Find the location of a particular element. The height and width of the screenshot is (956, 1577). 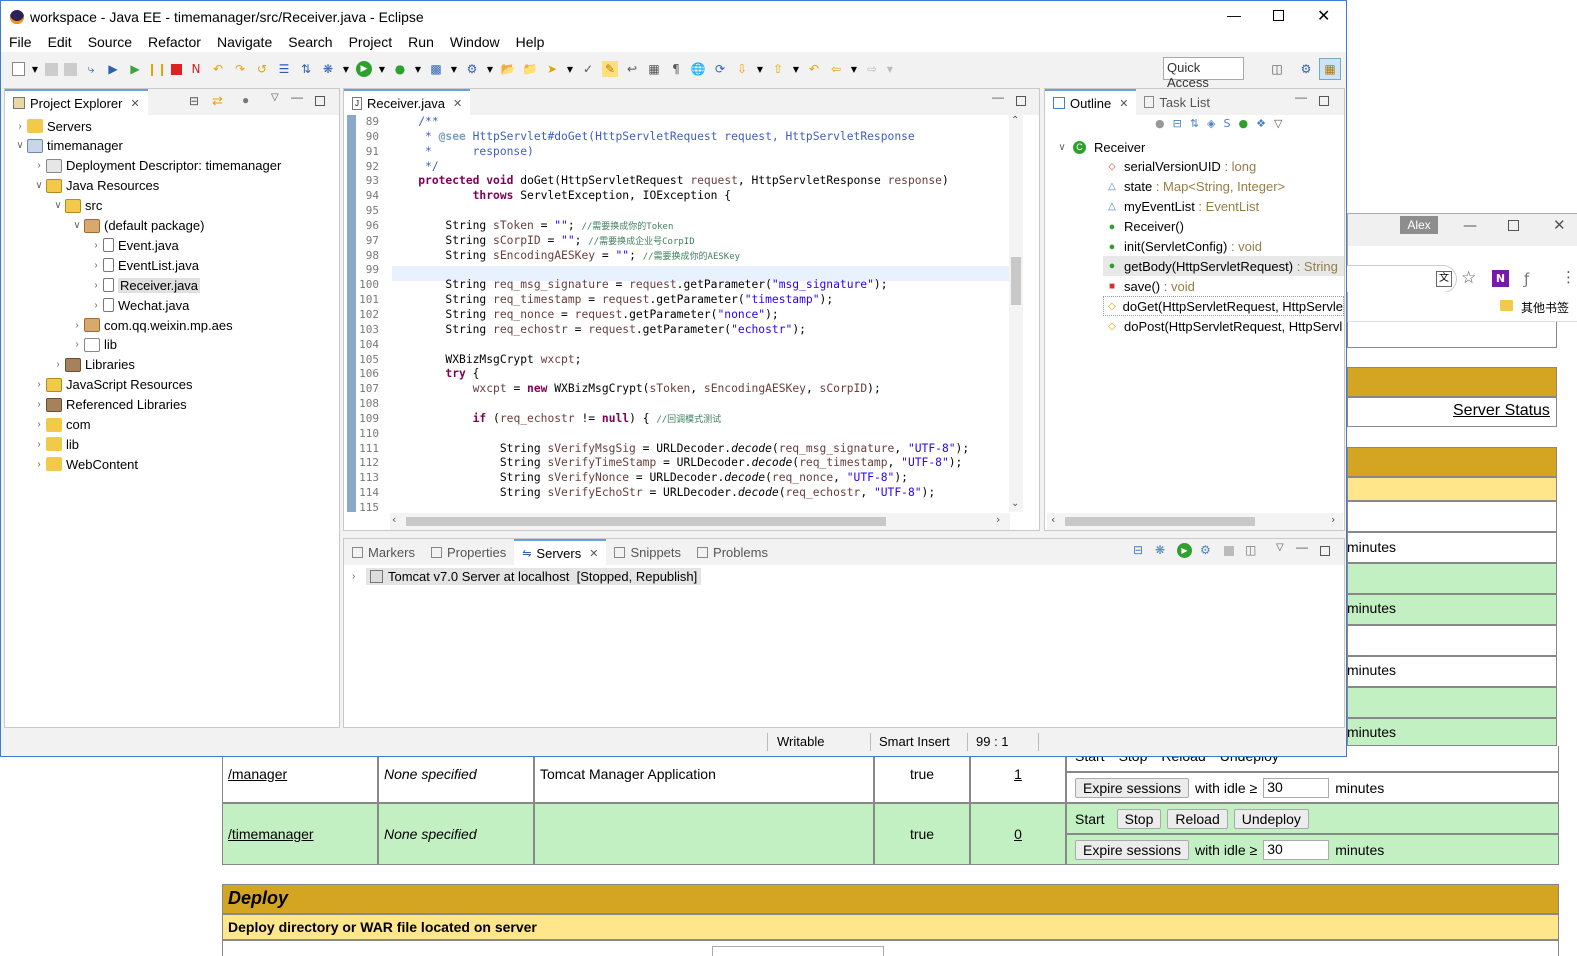

publish-server-icon: ◫ is located at coordinates (1250, 550).